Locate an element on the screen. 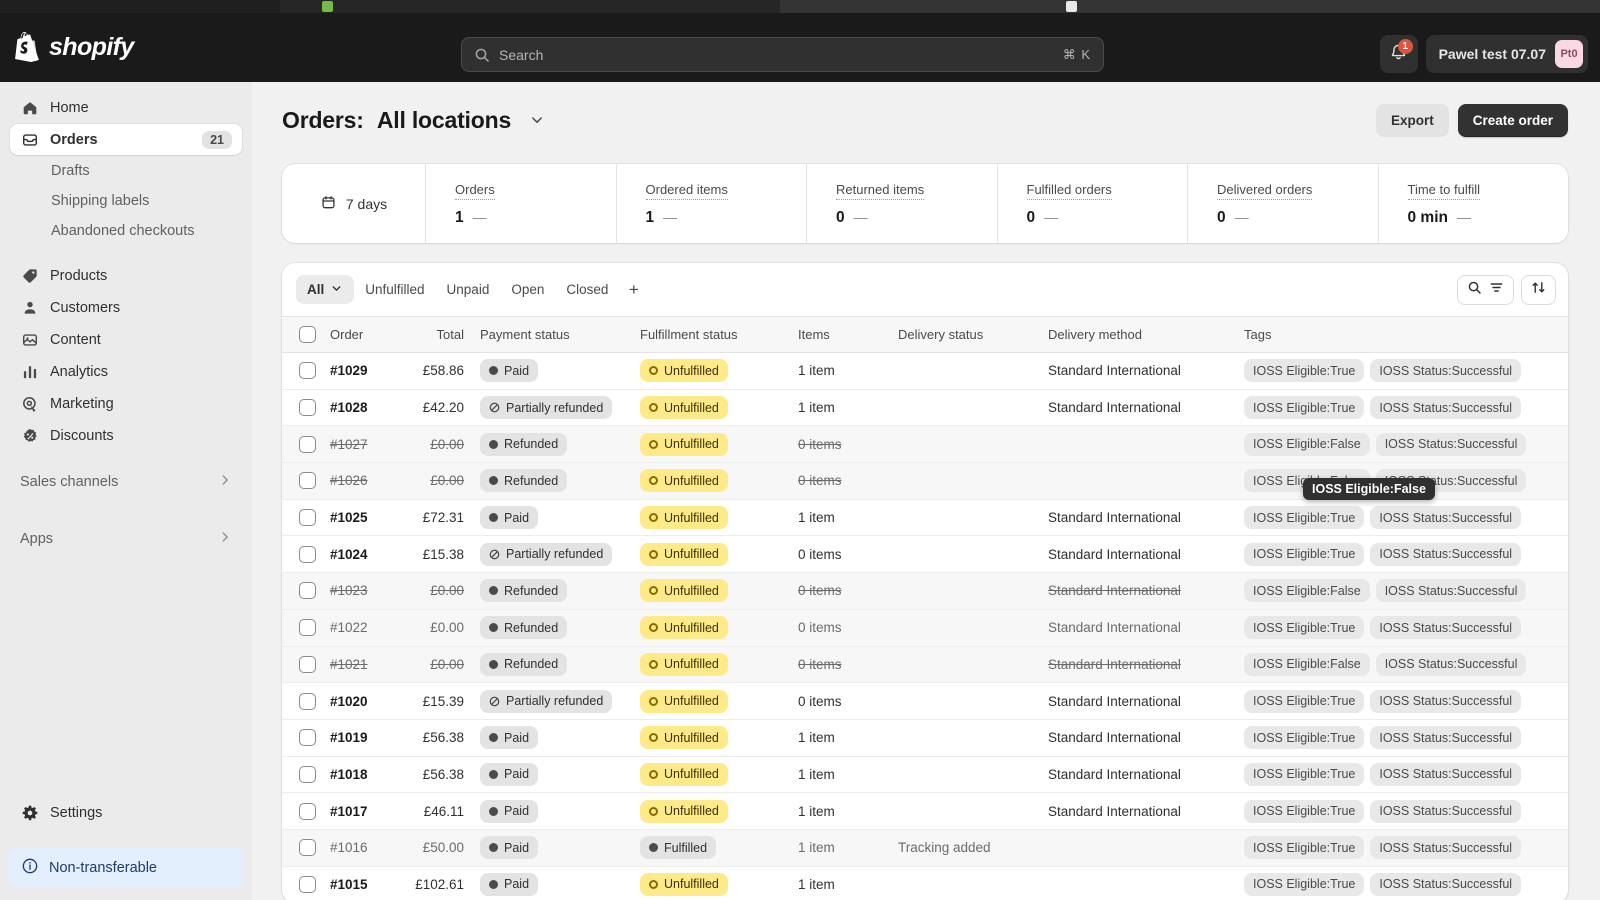  column-header-order: Order is located at coordinates (358, 334).